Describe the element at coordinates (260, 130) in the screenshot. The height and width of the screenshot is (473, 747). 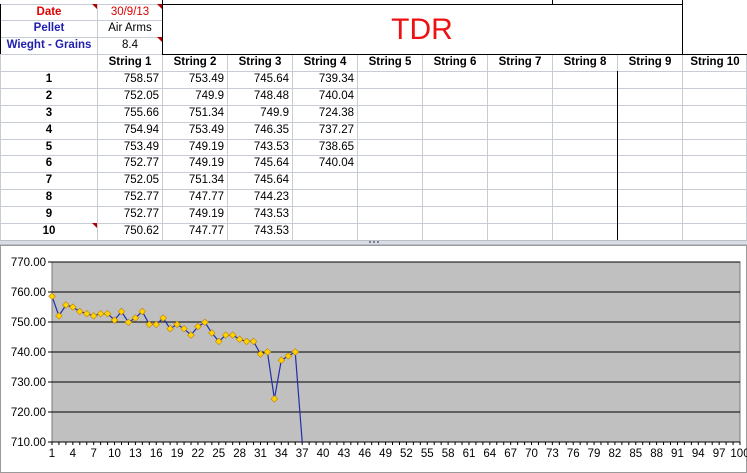
I see `table-cell: 746.35` at that location.